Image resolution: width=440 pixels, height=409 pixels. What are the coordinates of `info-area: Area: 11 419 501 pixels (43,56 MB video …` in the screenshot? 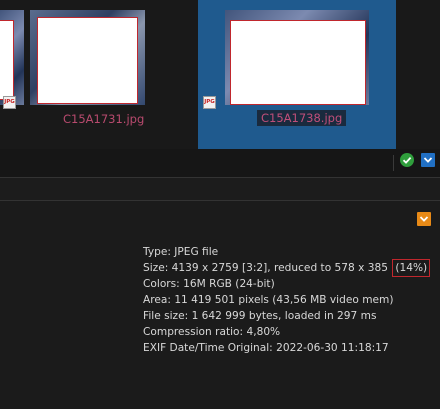 It's located at (268, 300).